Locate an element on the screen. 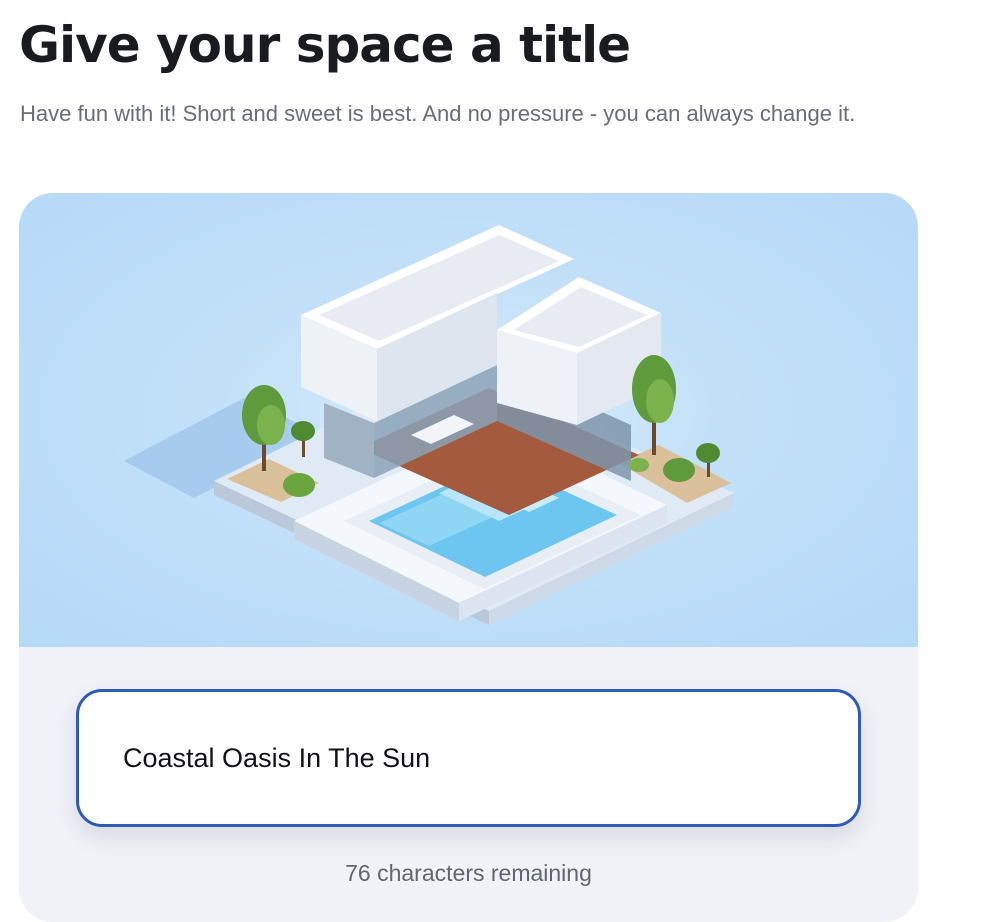 Image resolution: width=1006 pixels, height=922 pixels. page-title: Give your space a title is located at coordinates (325, 45).